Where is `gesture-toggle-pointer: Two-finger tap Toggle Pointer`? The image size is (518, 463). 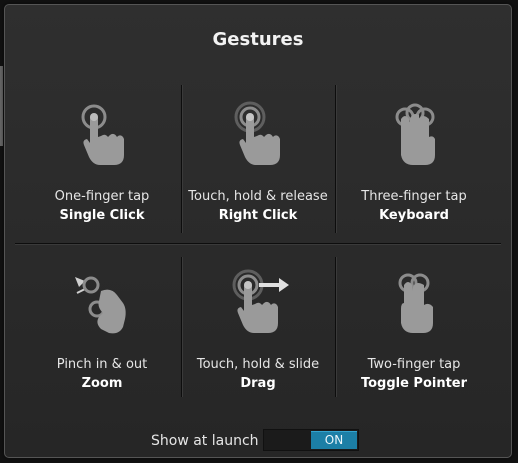 gesture-toggle-pointer: Two-finger tap Toggle Pointer is located at coordinates (414, 324).